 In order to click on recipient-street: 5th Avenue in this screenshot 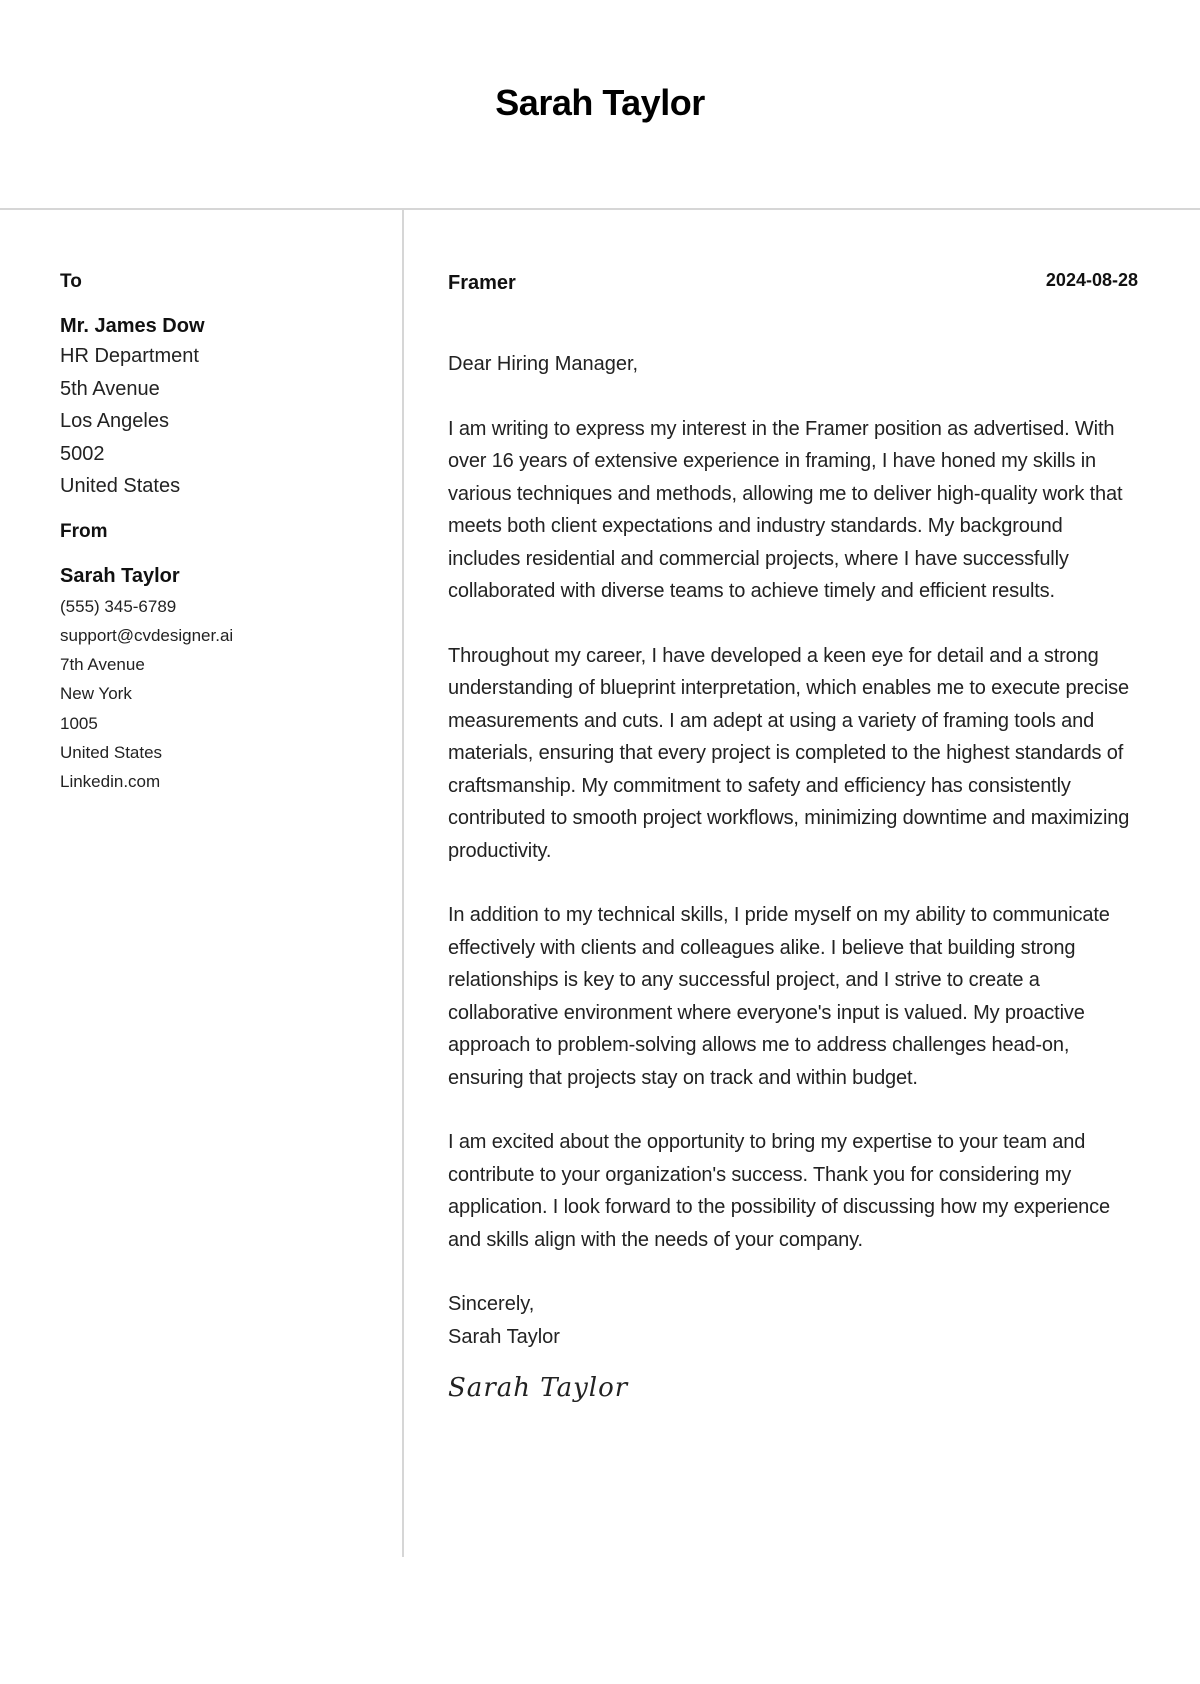, I will do `click(110, 388)`.